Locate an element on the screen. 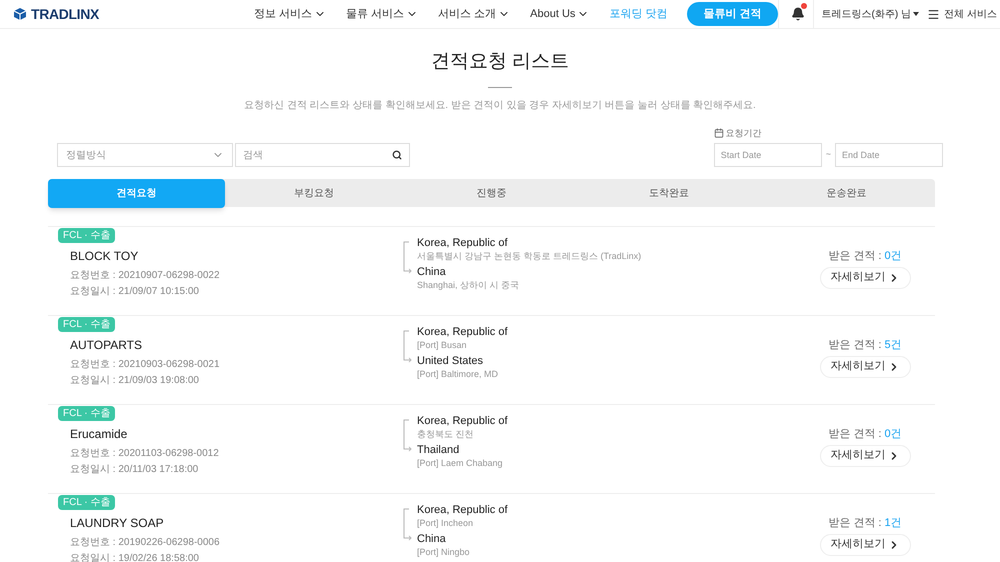  page-subtitle: 요청하신 견적 리스트와 상태를 확인해보세요. 받은 견적이 있을 경우 자세히보기 버튼을 눌러 상태를 확인해주세요. is located at coordinates (500, 105).